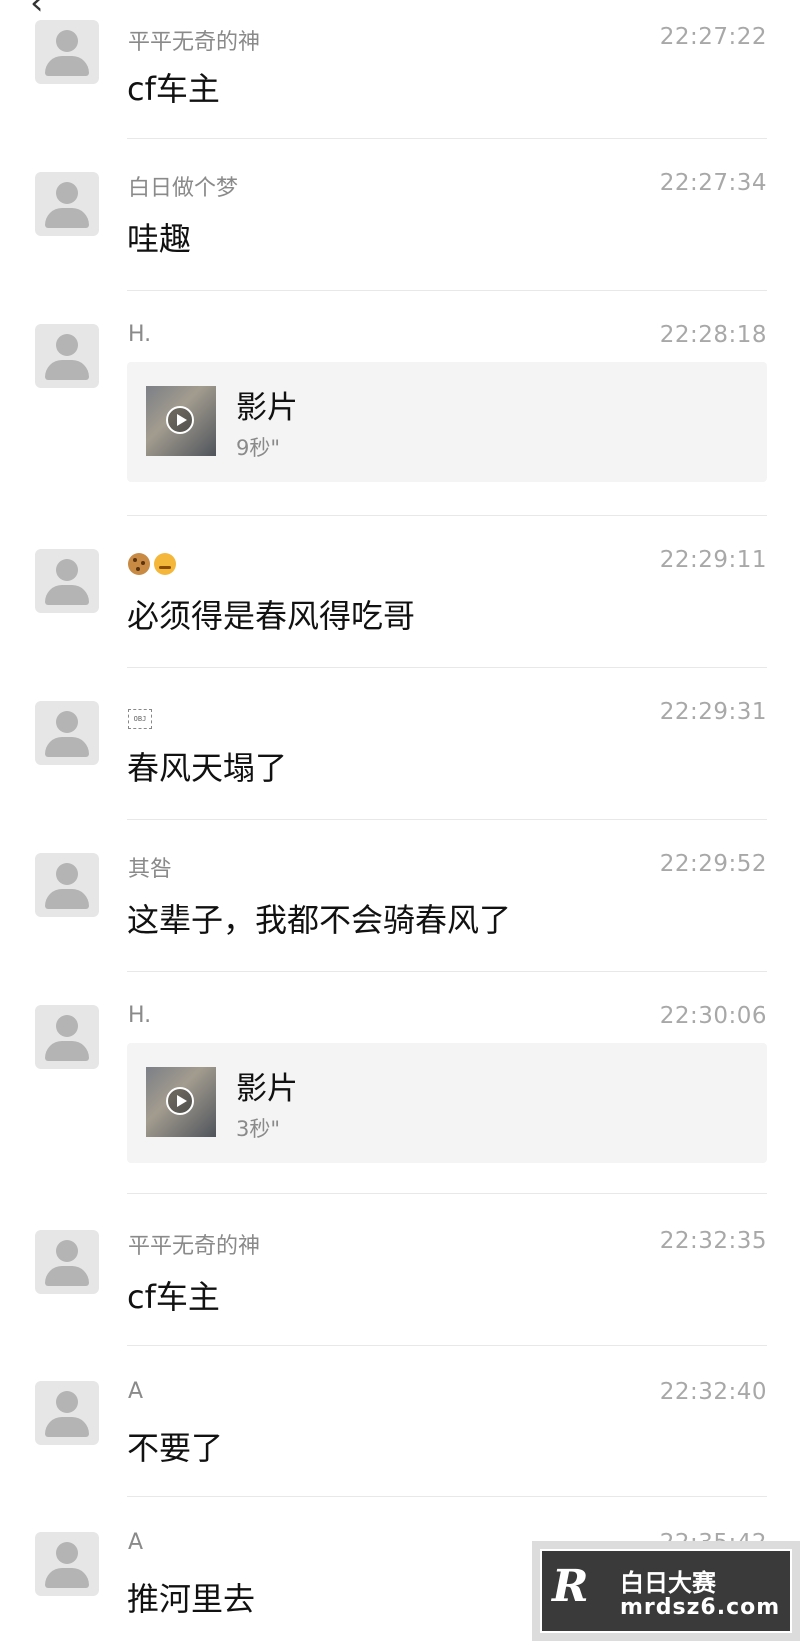  Describe the element at coordinates (713, 183) in the screenshot. I see `message-time: 22:27:34` at that location.